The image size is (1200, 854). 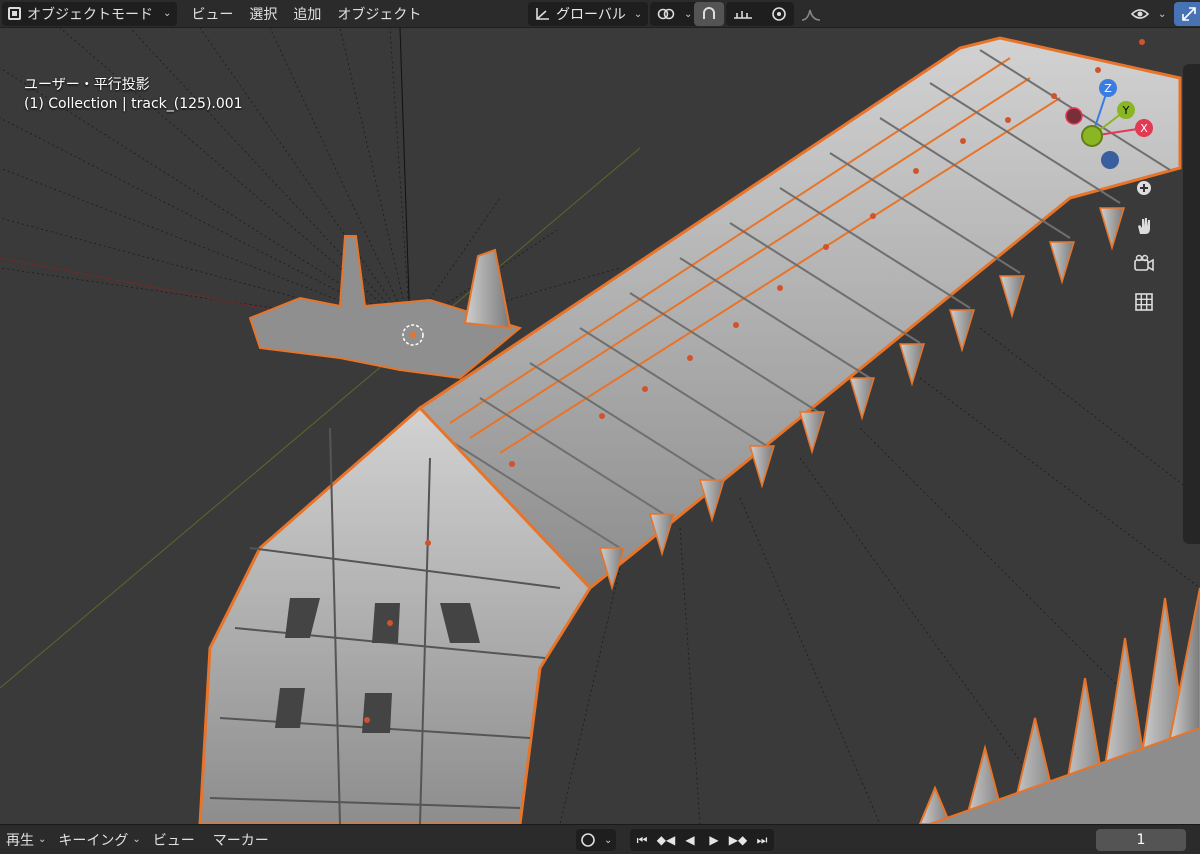 I want to click on snap-icon, so click(x=709, y=13).